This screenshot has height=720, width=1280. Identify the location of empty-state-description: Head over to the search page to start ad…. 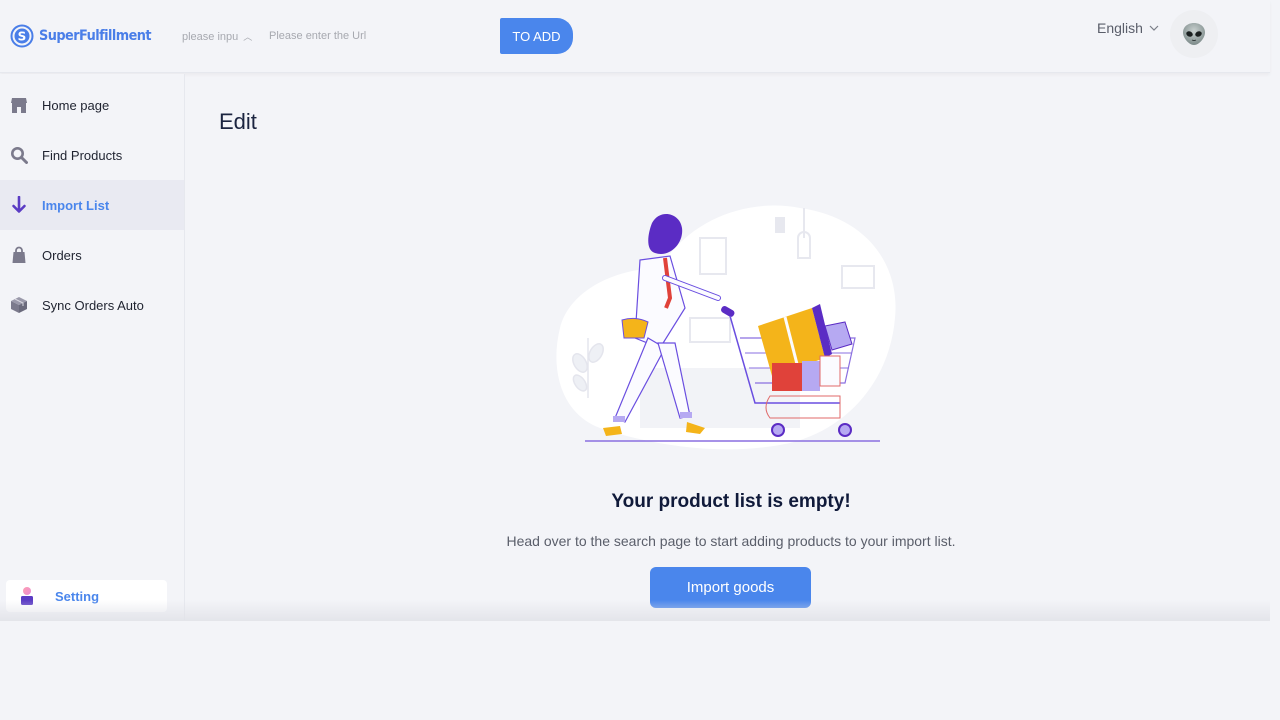
(731, 541).